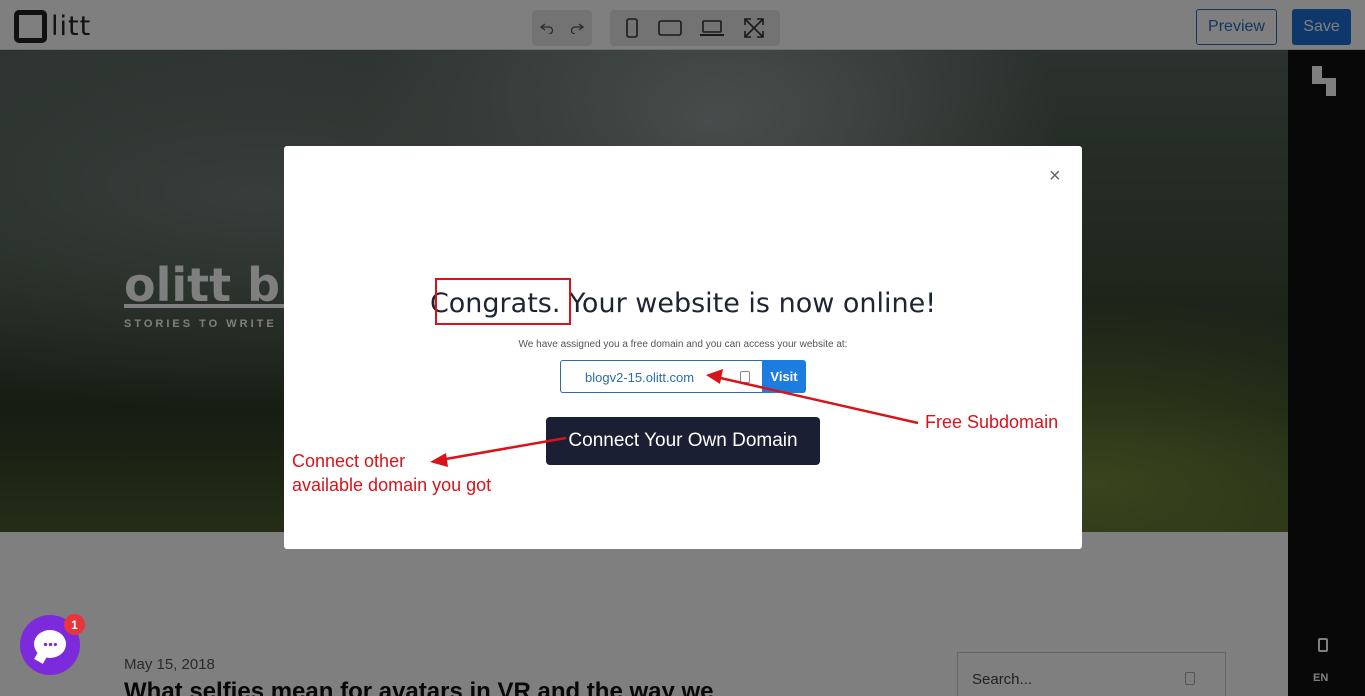 The height and width of the screenshot is (696, 1365). What do you see at coordinates (503, 301) in the screenshot?
I see `congrats-highlight-box` at bounding box center [503, 301].